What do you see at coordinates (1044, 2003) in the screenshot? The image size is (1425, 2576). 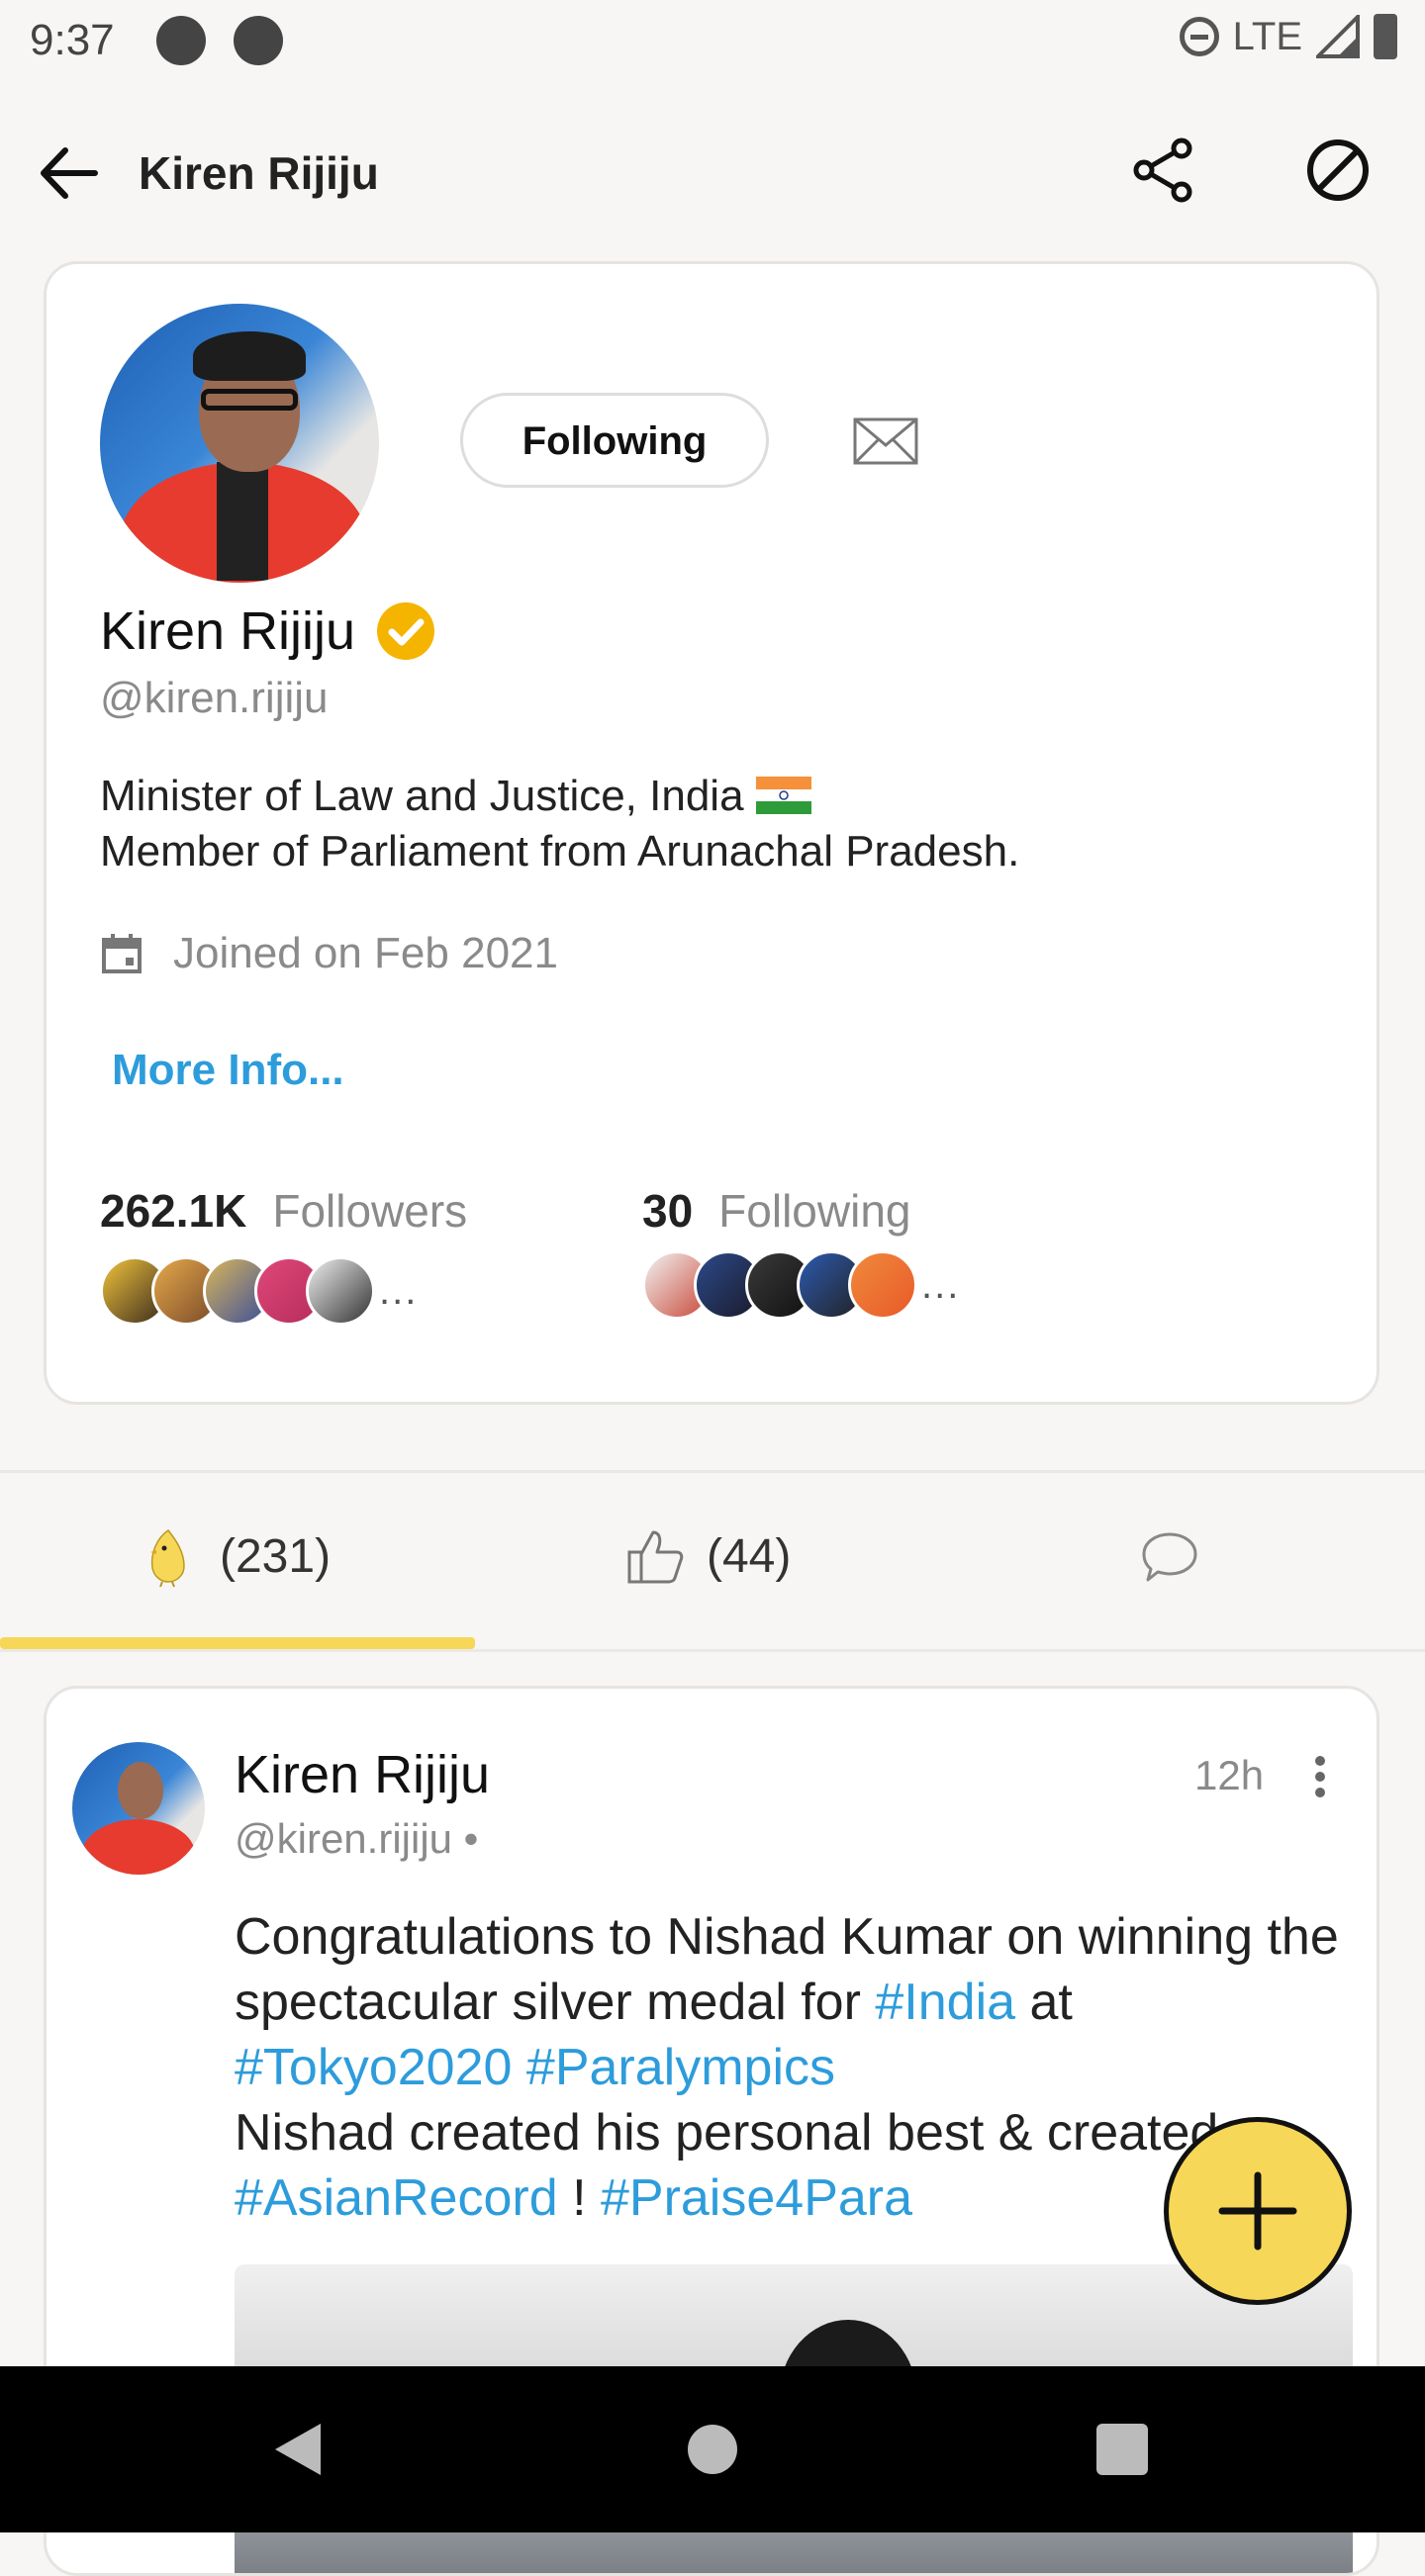 I see `post-text-part: at` at bounding box center [1044, 2003].